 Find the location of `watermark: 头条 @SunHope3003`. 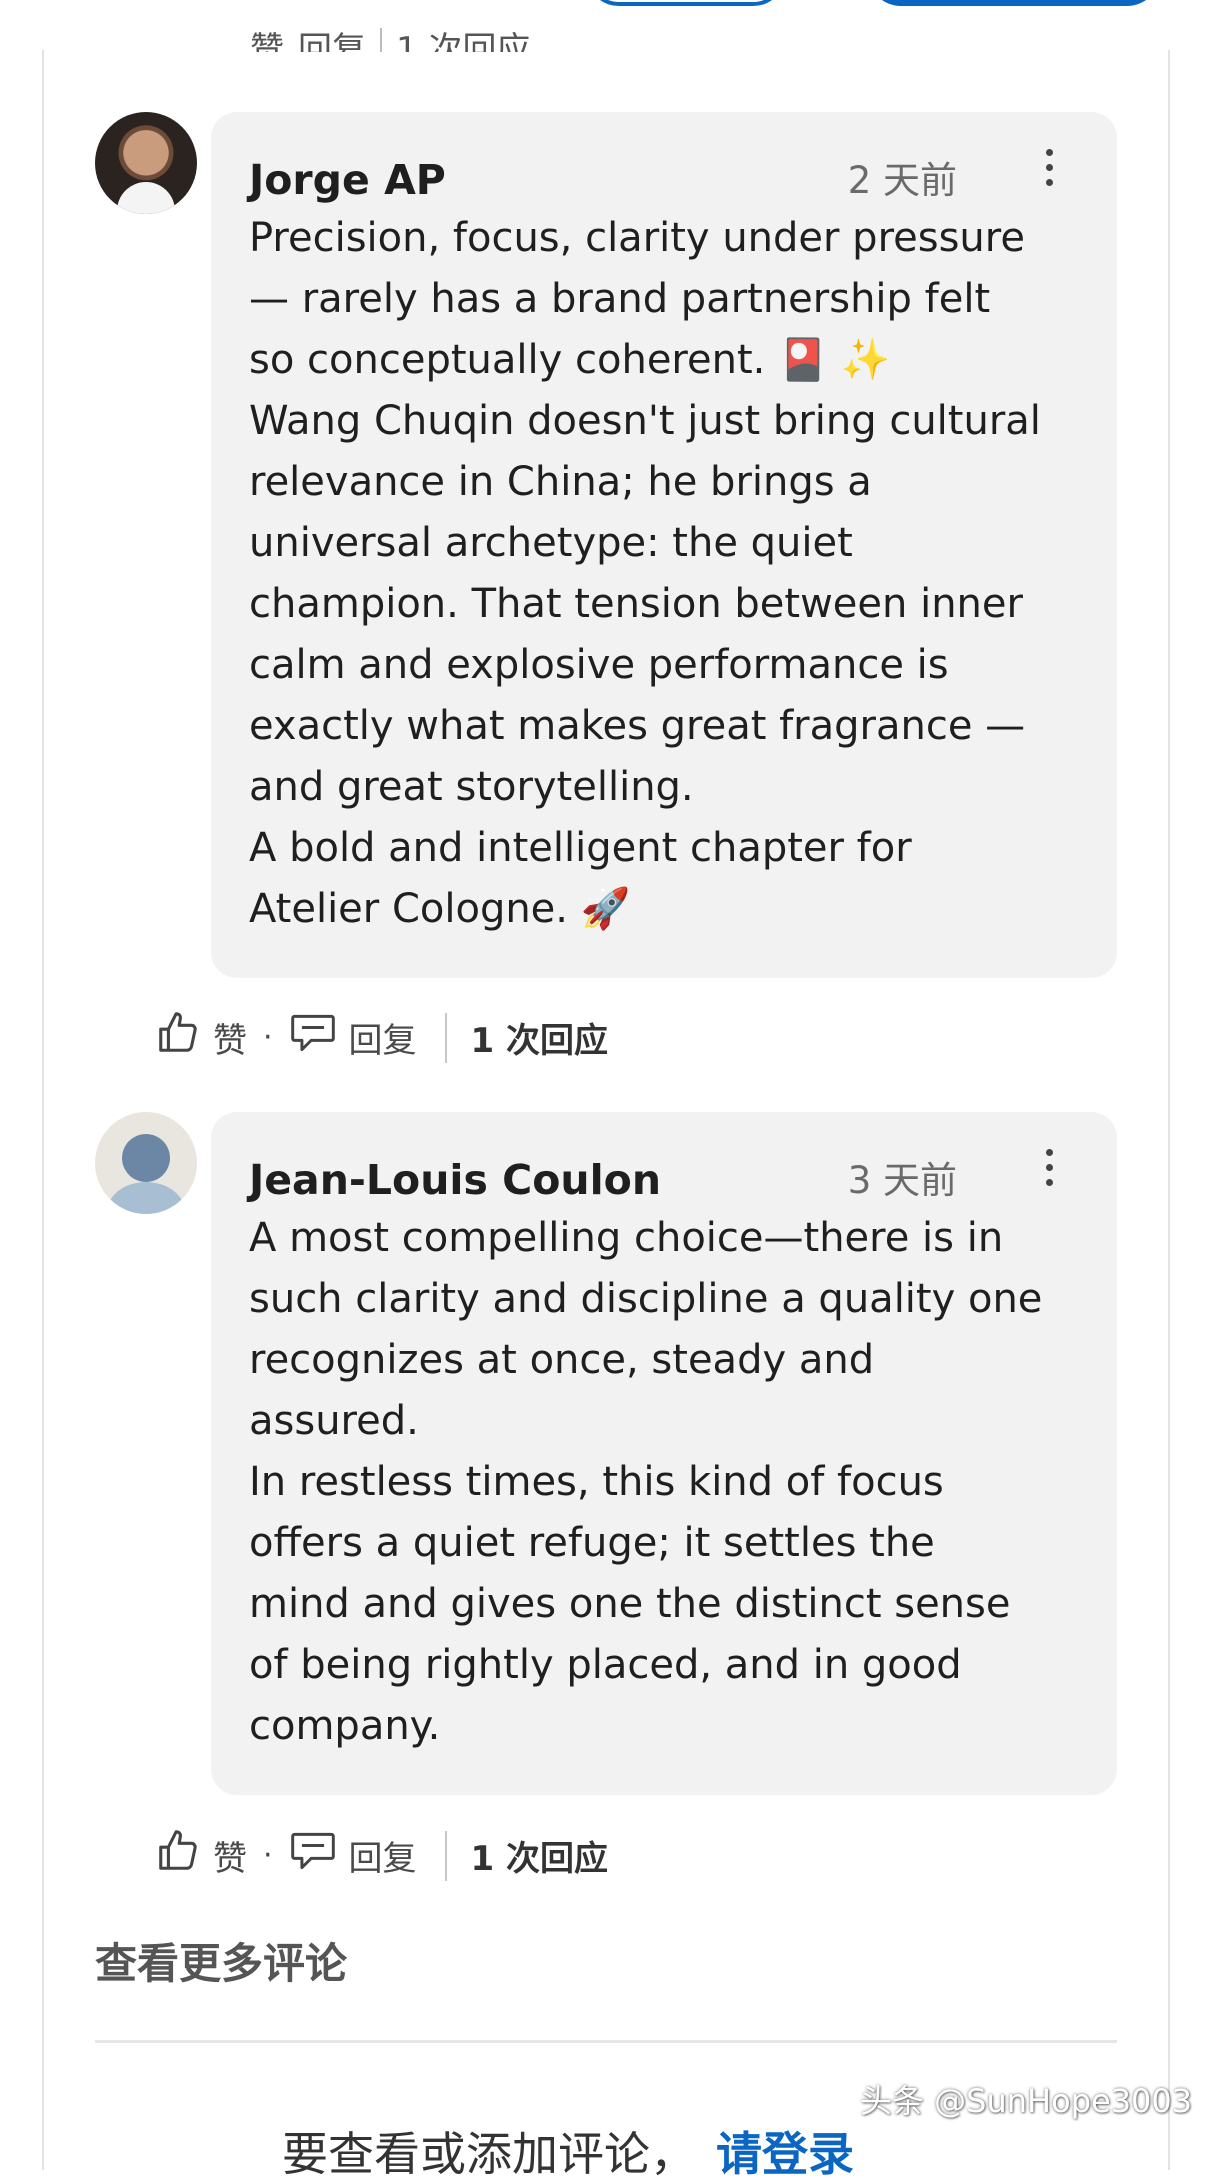

watermark: 头条 @SunHope3003 is located at coordinates (1026, 2101).